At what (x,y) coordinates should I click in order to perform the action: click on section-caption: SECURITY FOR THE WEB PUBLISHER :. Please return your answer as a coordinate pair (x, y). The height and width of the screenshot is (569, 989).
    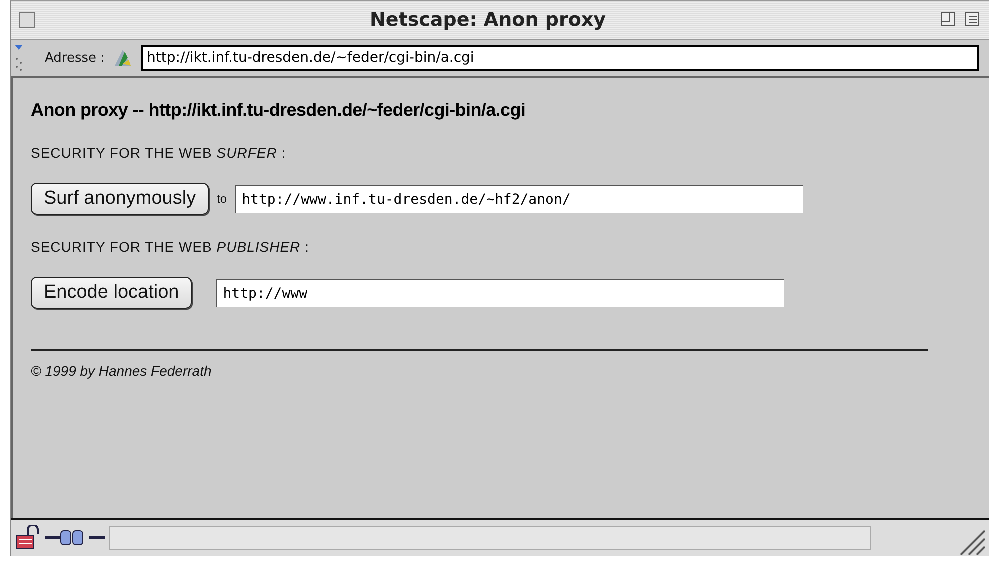
    Looking at the image, I should click on (170, 247).